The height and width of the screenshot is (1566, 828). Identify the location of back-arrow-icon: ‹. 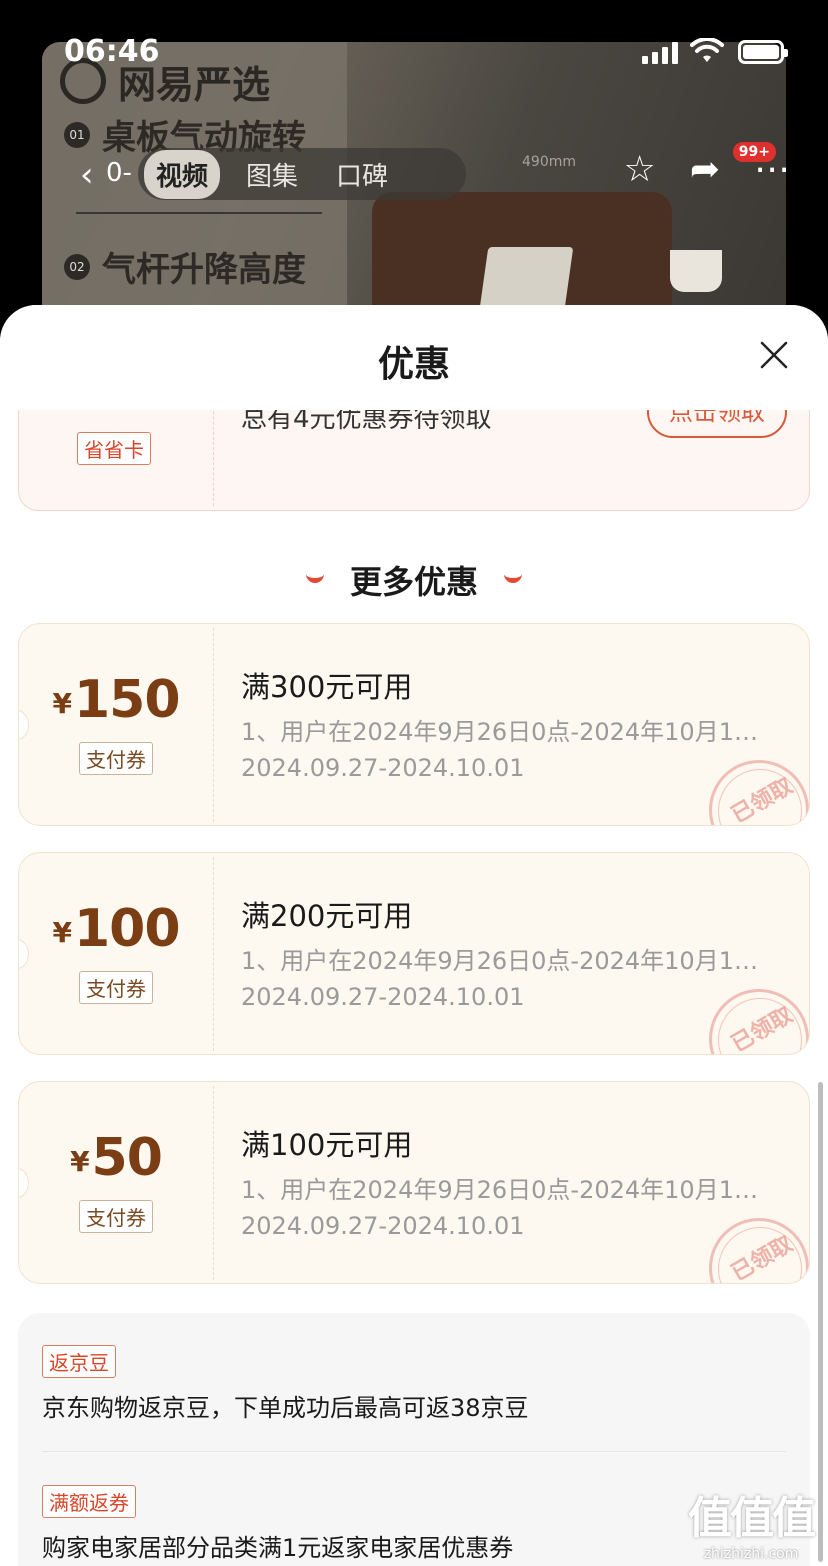
(87, 175).